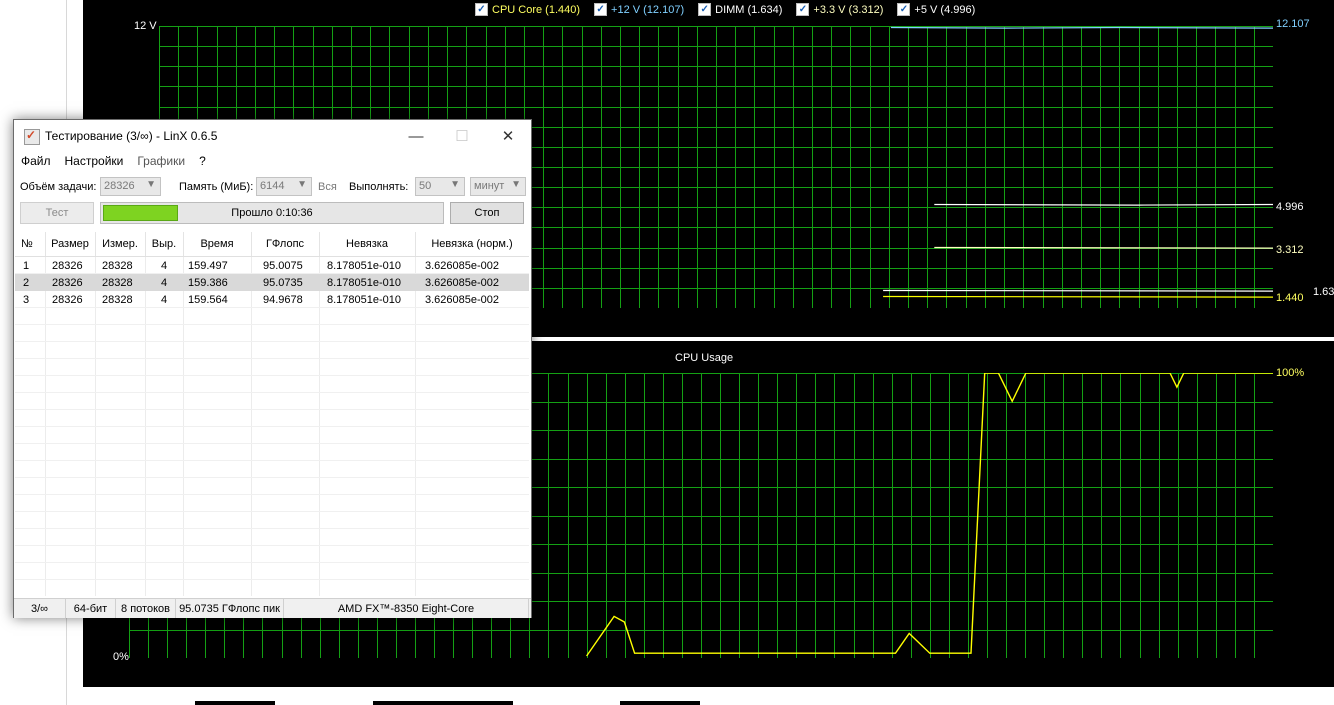 This screenshot has width=1334, height=705. I want to click on progress-bar: Прошло 0:10:36, so click(272, 213).